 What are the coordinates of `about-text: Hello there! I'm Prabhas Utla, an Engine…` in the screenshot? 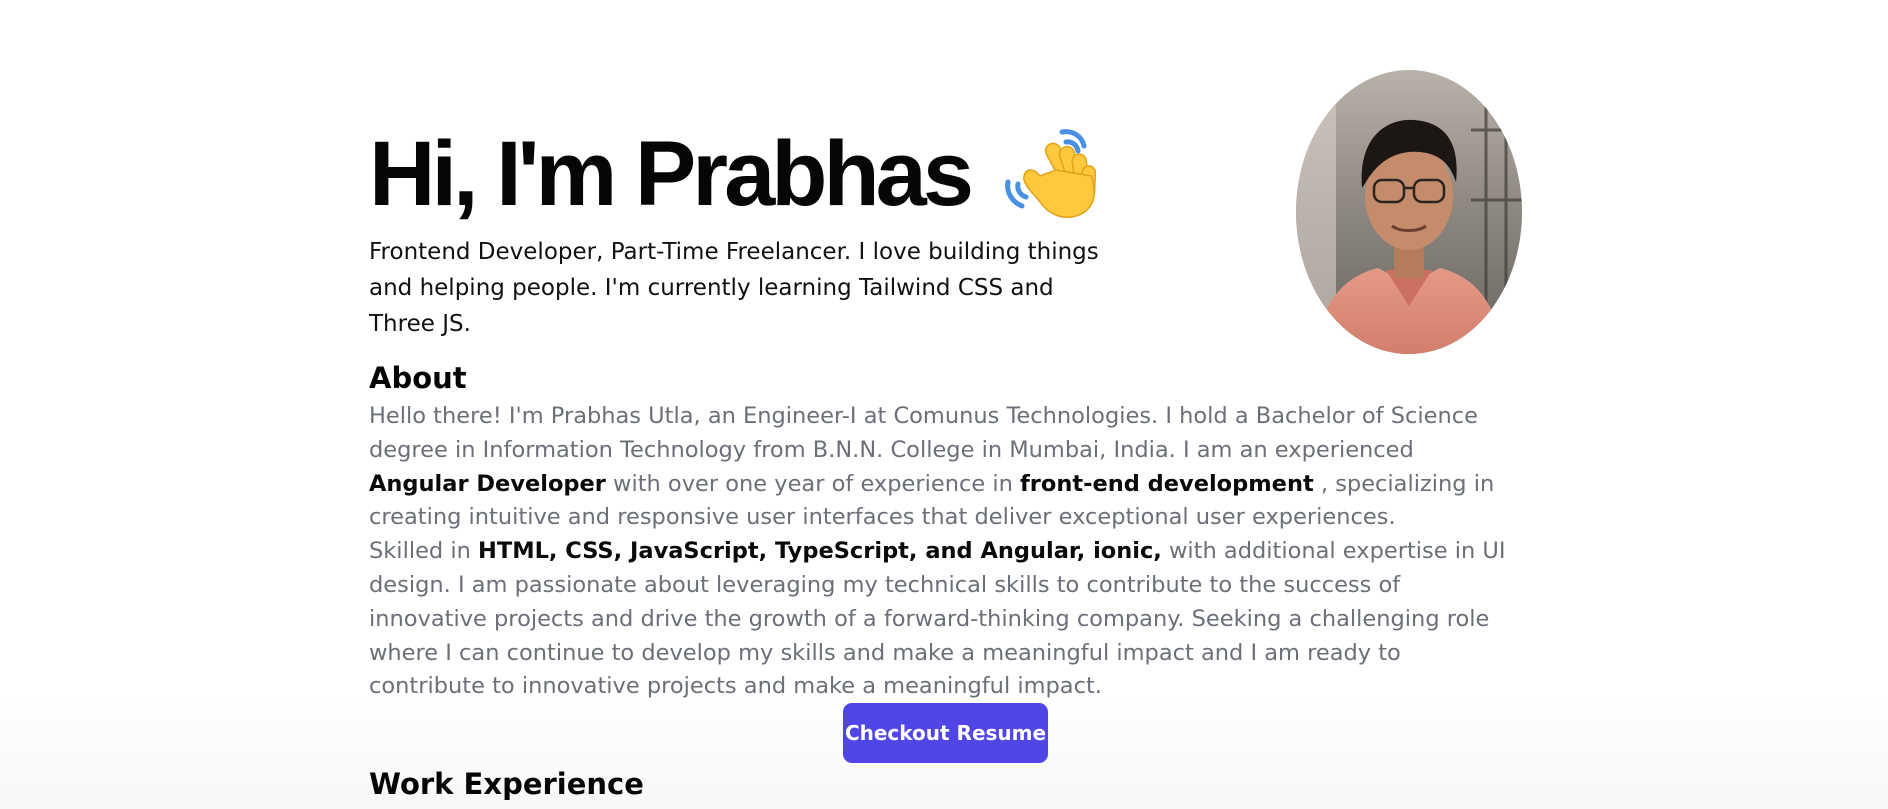 It's located at (923, 433).